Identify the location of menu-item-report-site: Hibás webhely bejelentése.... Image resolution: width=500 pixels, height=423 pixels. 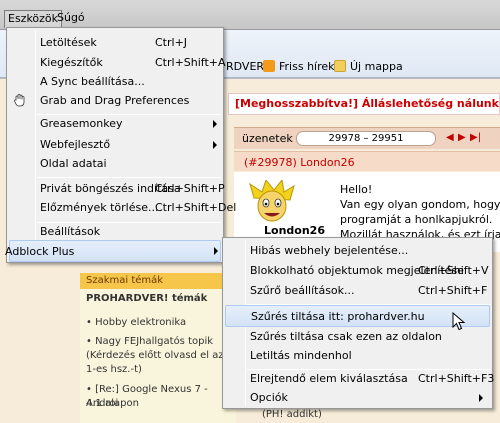
(357, 251).